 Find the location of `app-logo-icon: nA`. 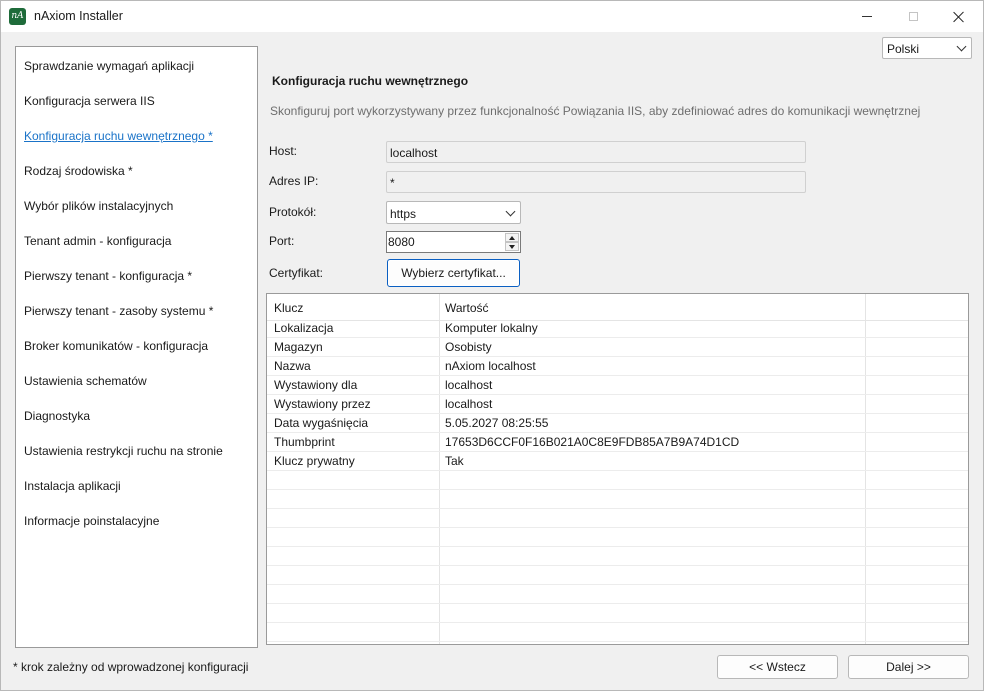

app-logo-icon: nA is located at coordinates (17, 16).